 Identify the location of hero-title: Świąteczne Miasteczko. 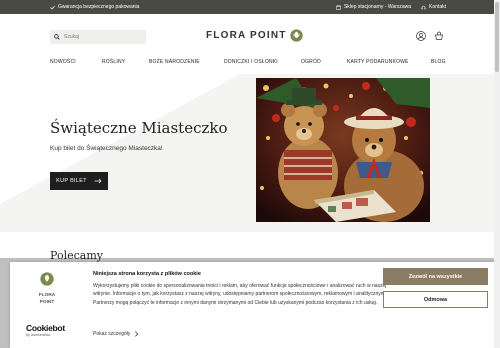
(139, 128).